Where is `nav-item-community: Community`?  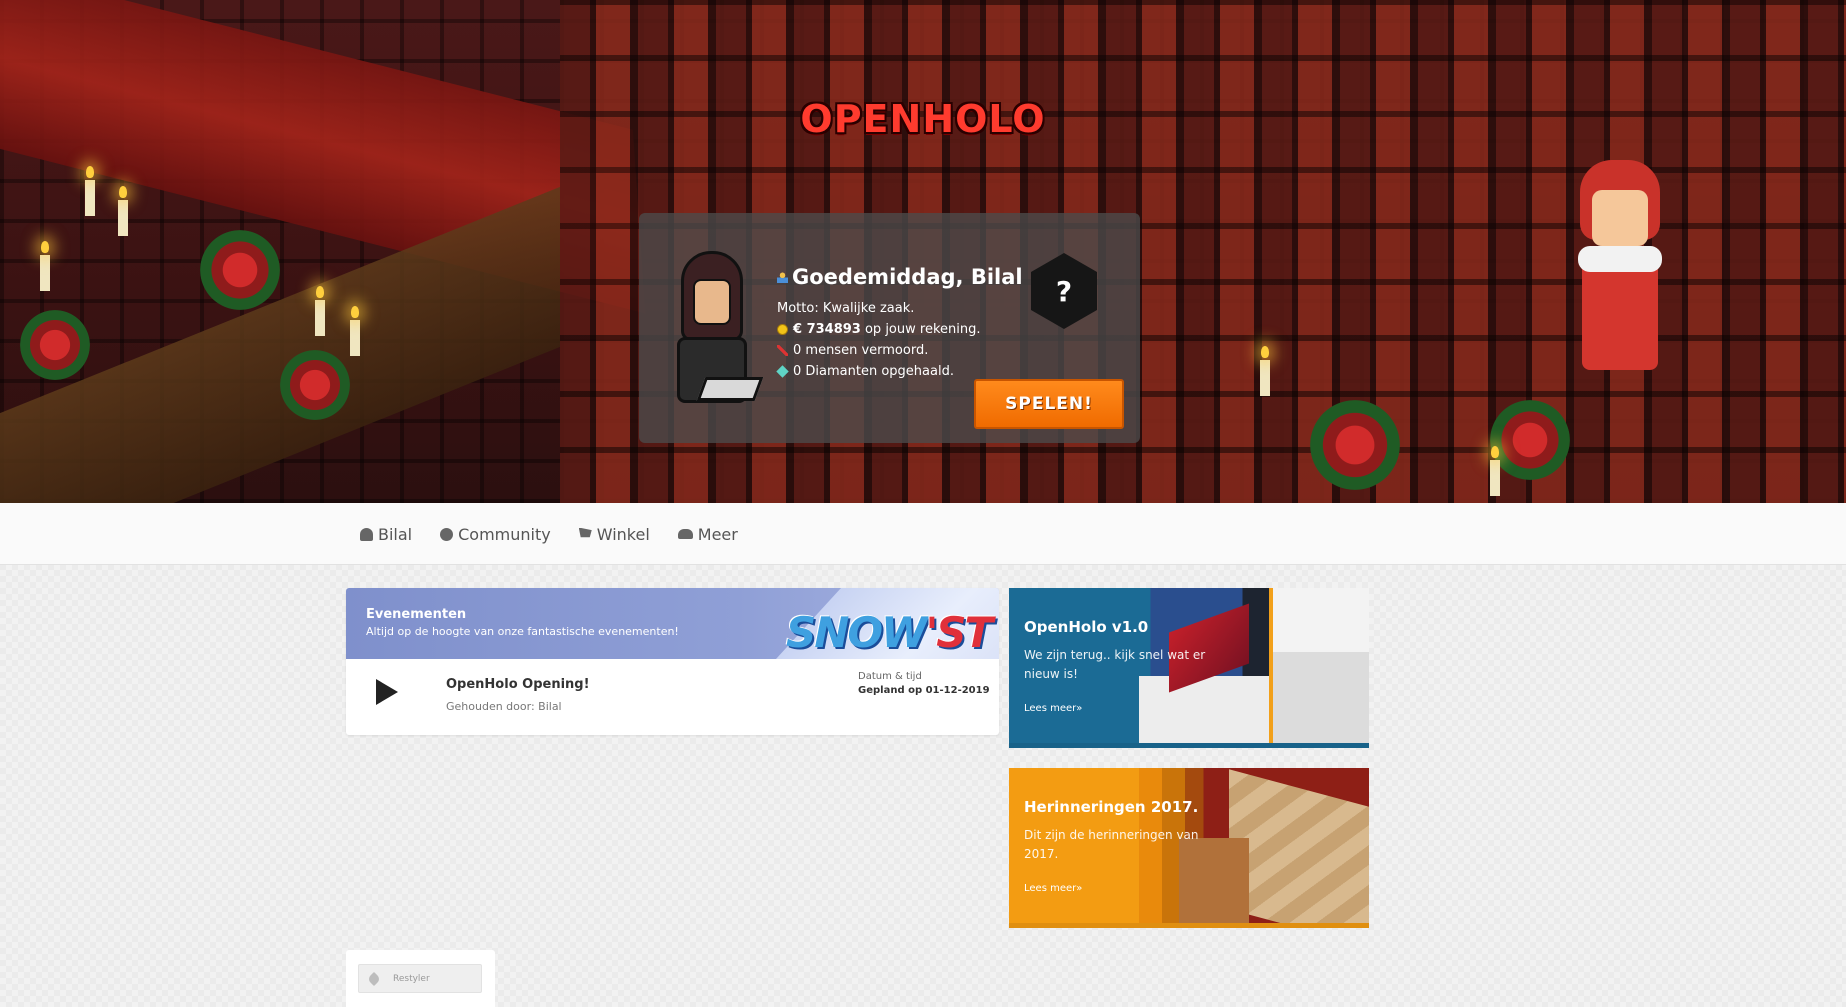
nav-item-community: Community is located at coordinates (495, 534).